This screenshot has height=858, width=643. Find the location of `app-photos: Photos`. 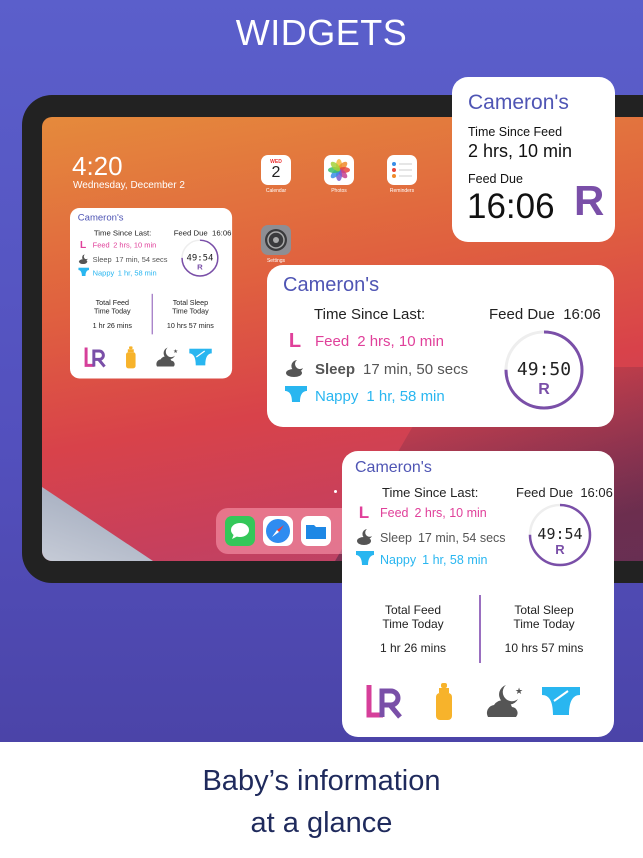

app-photos: Photos is located at coordinates (339, 174).